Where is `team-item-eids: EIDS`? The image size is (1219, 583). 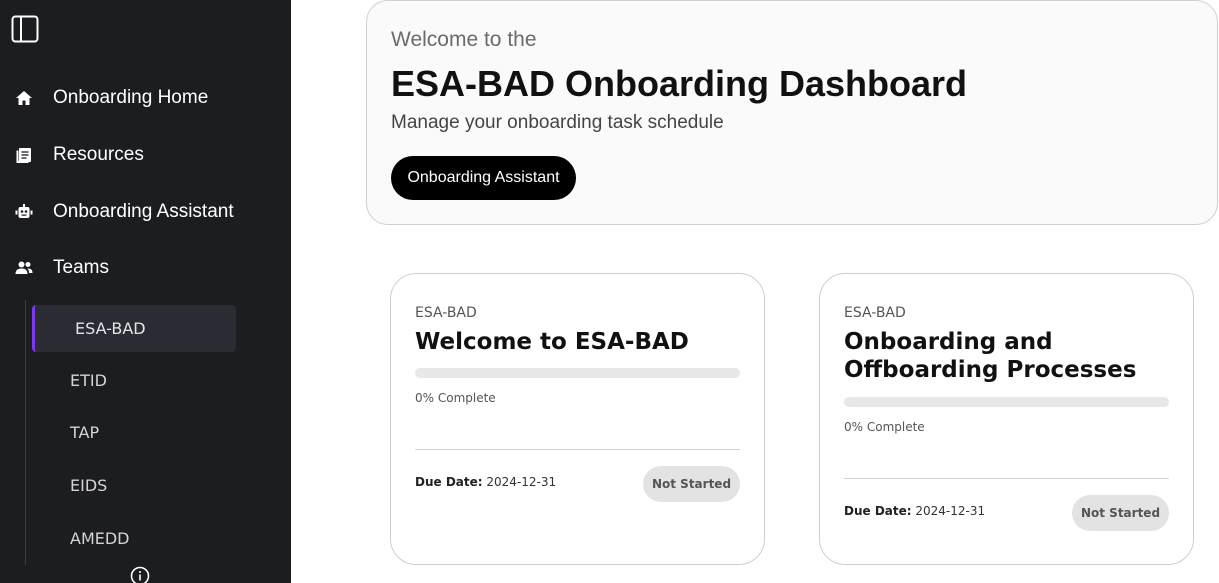 team-item-eids: EIDS is located at coordinates (134, 485).